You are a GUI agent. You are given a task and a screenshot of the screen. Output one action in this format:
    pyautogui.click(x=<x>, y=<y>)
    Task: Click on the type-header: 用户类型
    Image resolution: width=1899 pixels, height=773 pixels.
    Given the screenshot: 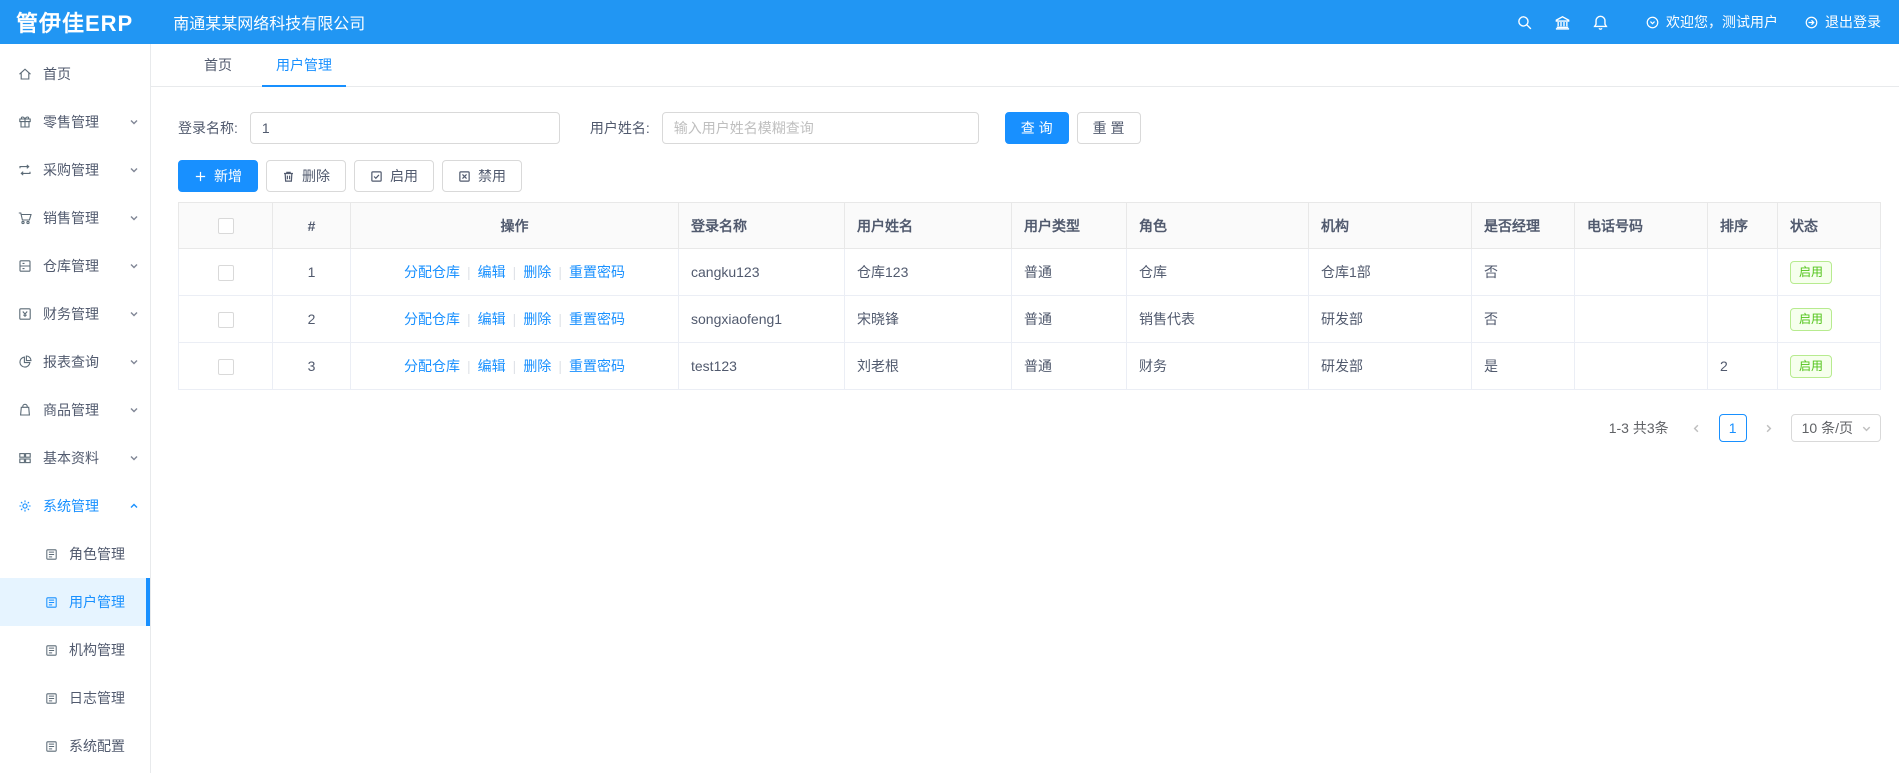 What is the action you would take?
    pyautogui.click(x=1069, y=225)
    